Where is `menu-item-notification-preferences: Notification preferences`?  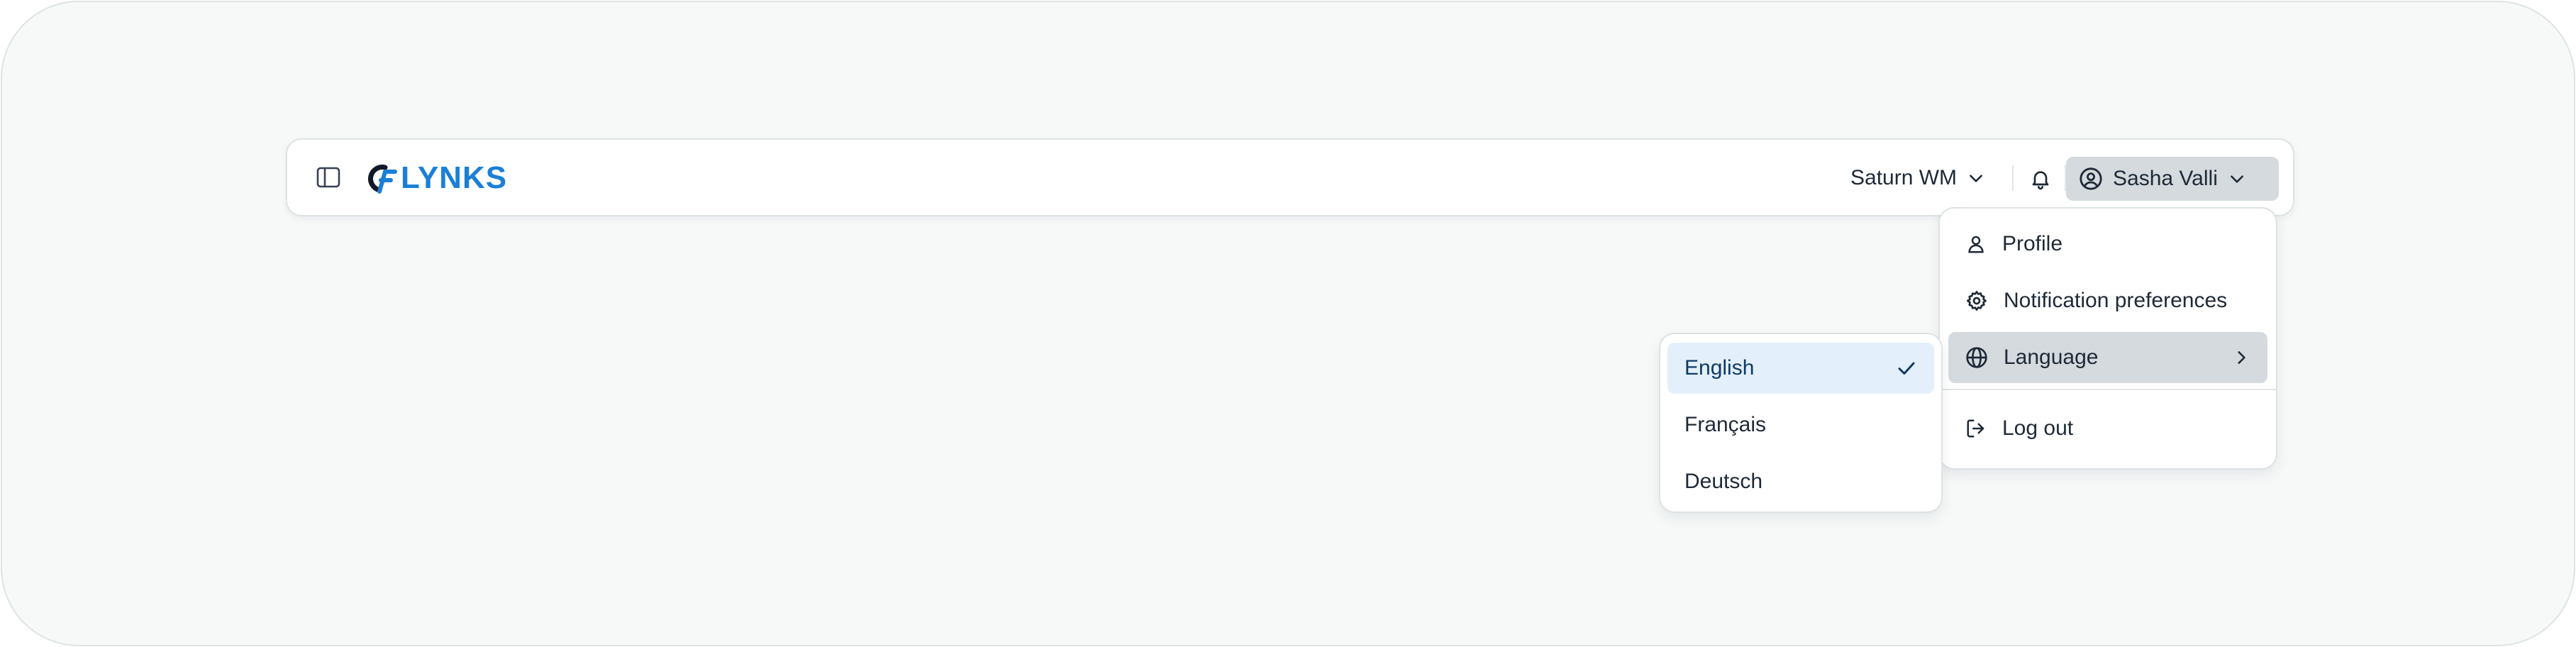 menu-item-notification-preferences: Notification preferences is located at coordinates (2107, 300).